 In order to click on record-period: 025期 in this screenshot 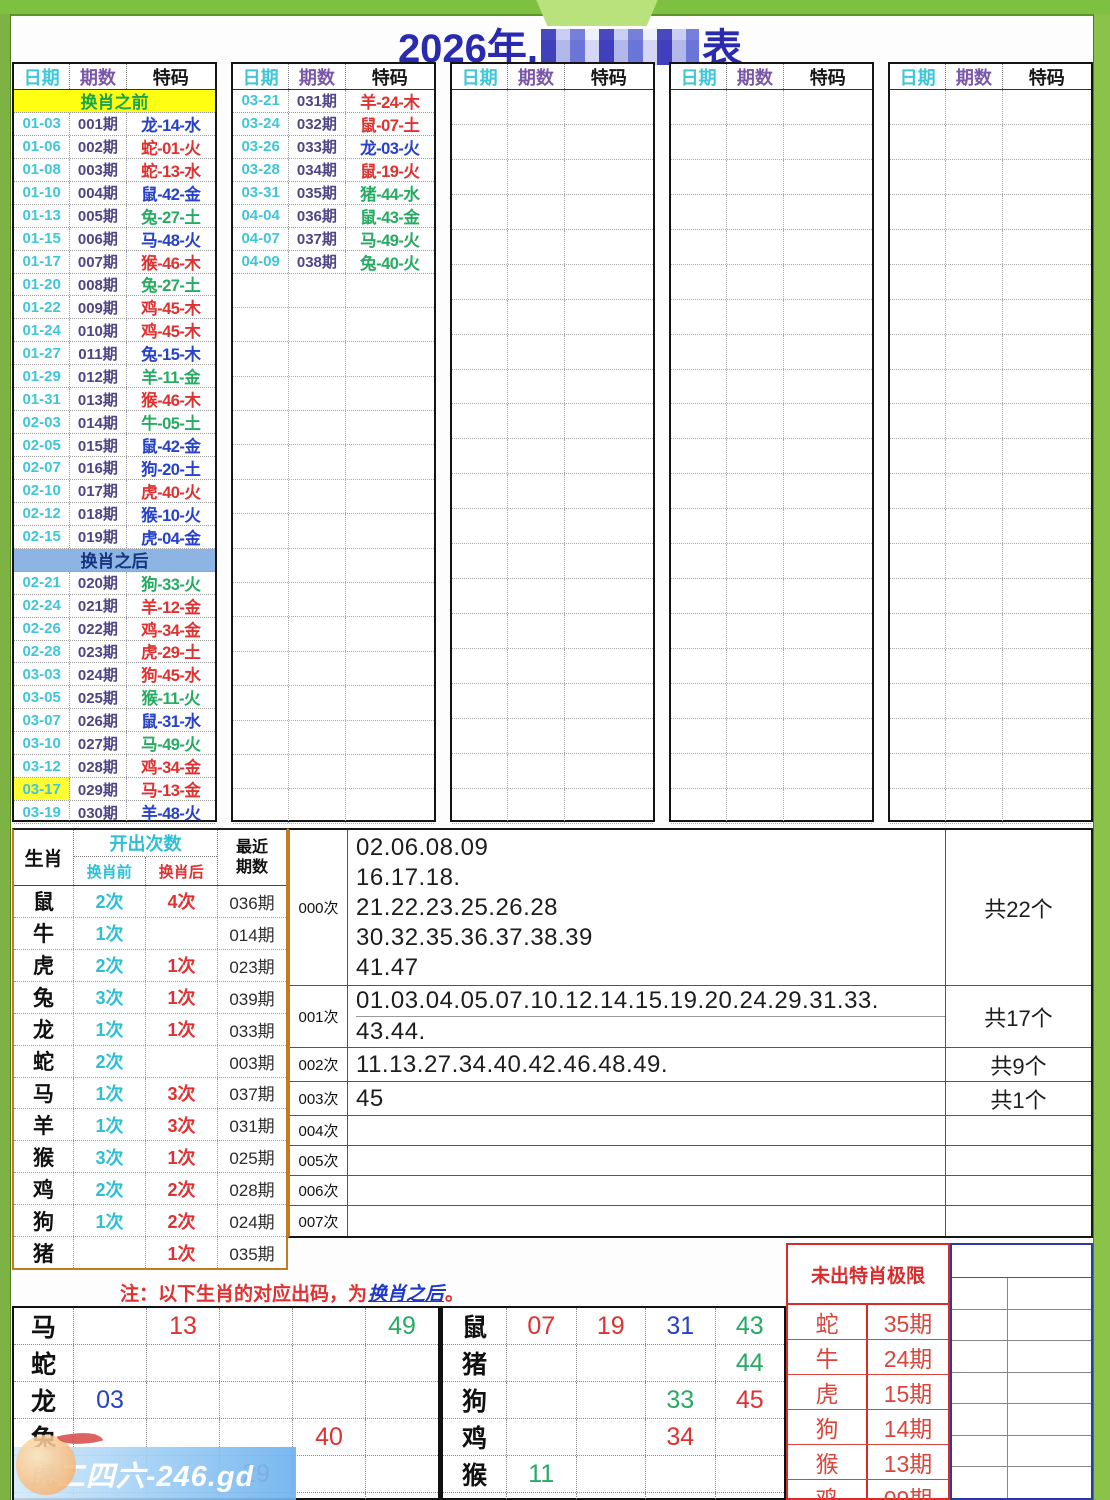, I will do `click(98, 697)`.